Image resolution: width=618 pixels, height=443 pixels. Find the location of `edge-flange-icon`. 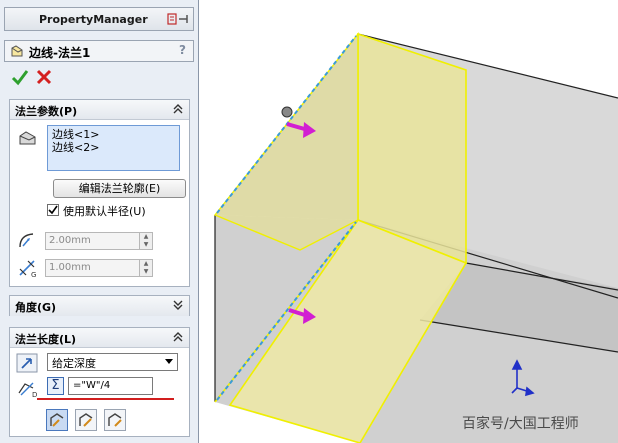

edge-flange-icon is located at coordinates (17, 51).